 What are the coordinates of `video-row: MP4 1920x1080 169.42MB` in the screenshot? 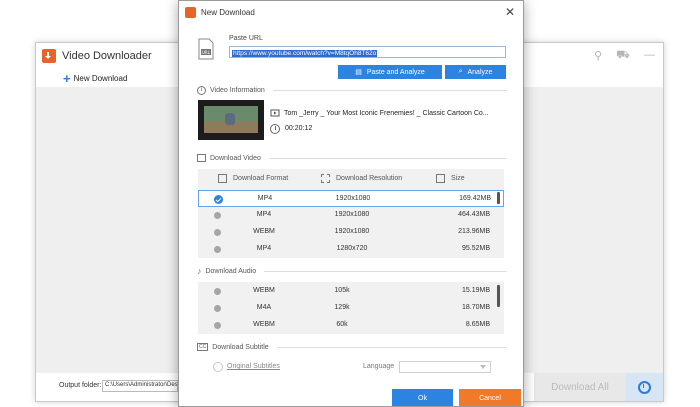 It's located at (351, 198).